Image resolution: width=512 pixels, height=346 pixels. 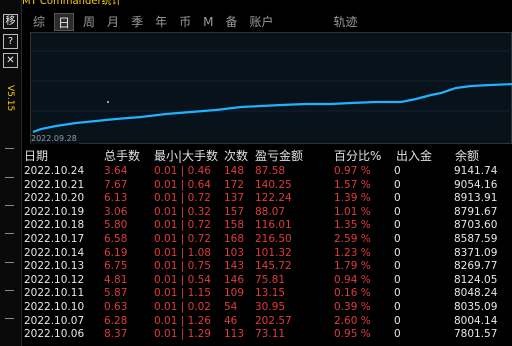 I want to click on cell-balance: 8124.05, so click(x=476, y=279).